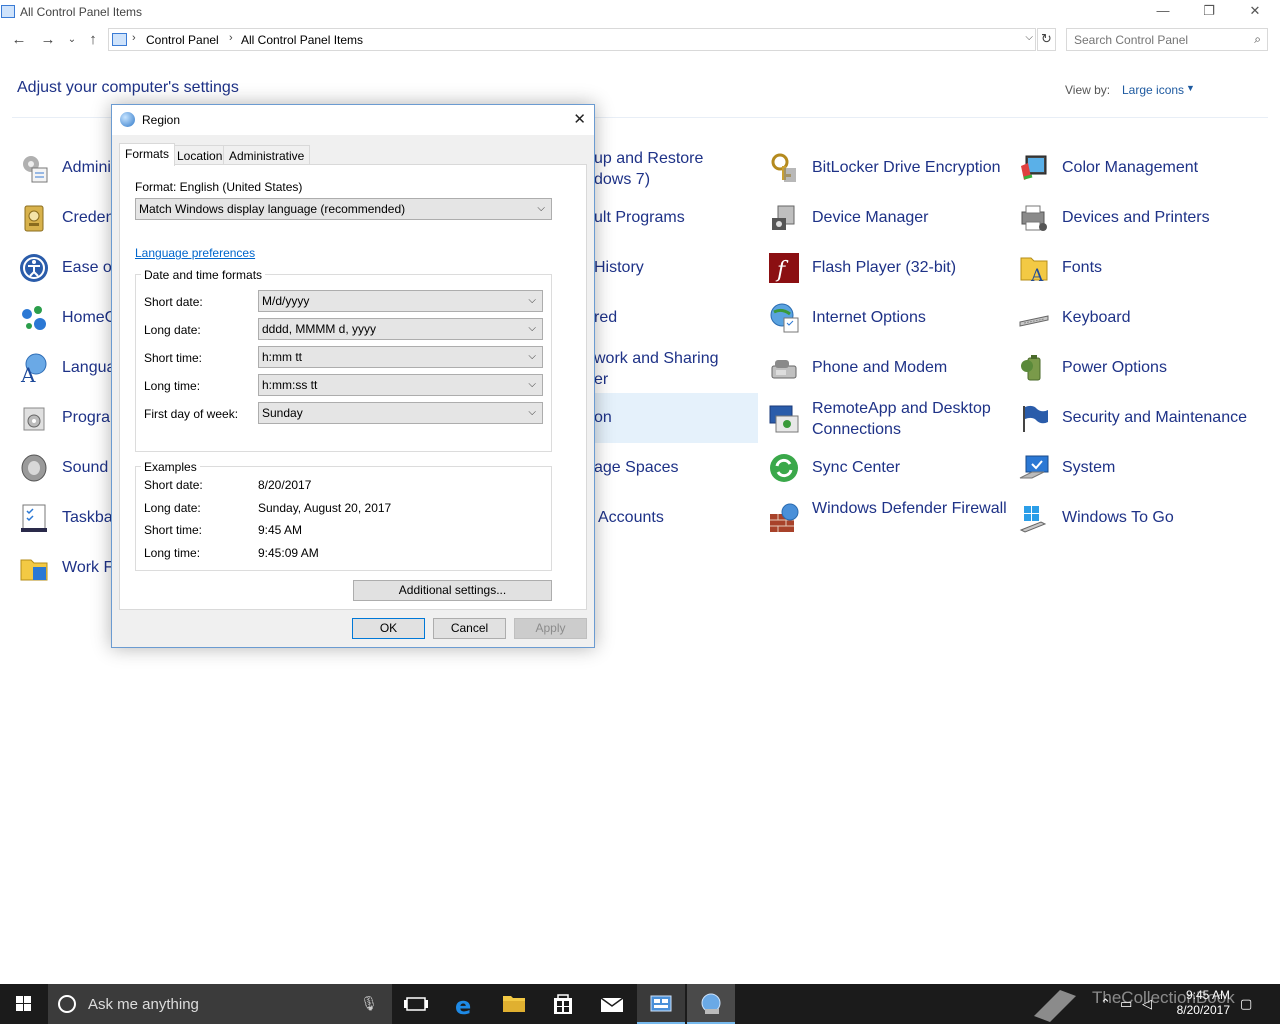 Image resolution: width=1280 pixels, height=1024 pixels. What do you see at coordinates (34, 468) in the screenshot?
I see `sound-icon` at bounding box center [34, 468].